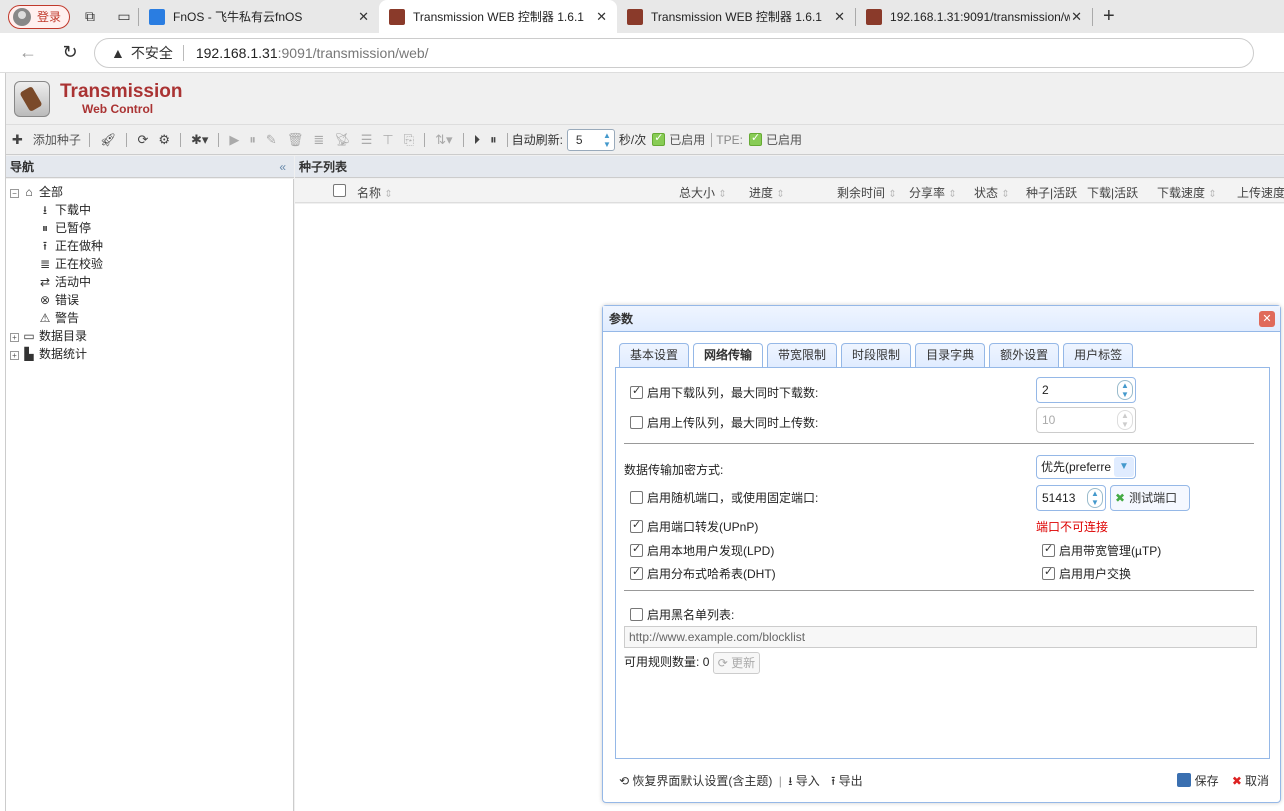  Describe the element at coordinates (847, 781) in the screenshot. I see `export-button: ⭱ 导出` at that location.